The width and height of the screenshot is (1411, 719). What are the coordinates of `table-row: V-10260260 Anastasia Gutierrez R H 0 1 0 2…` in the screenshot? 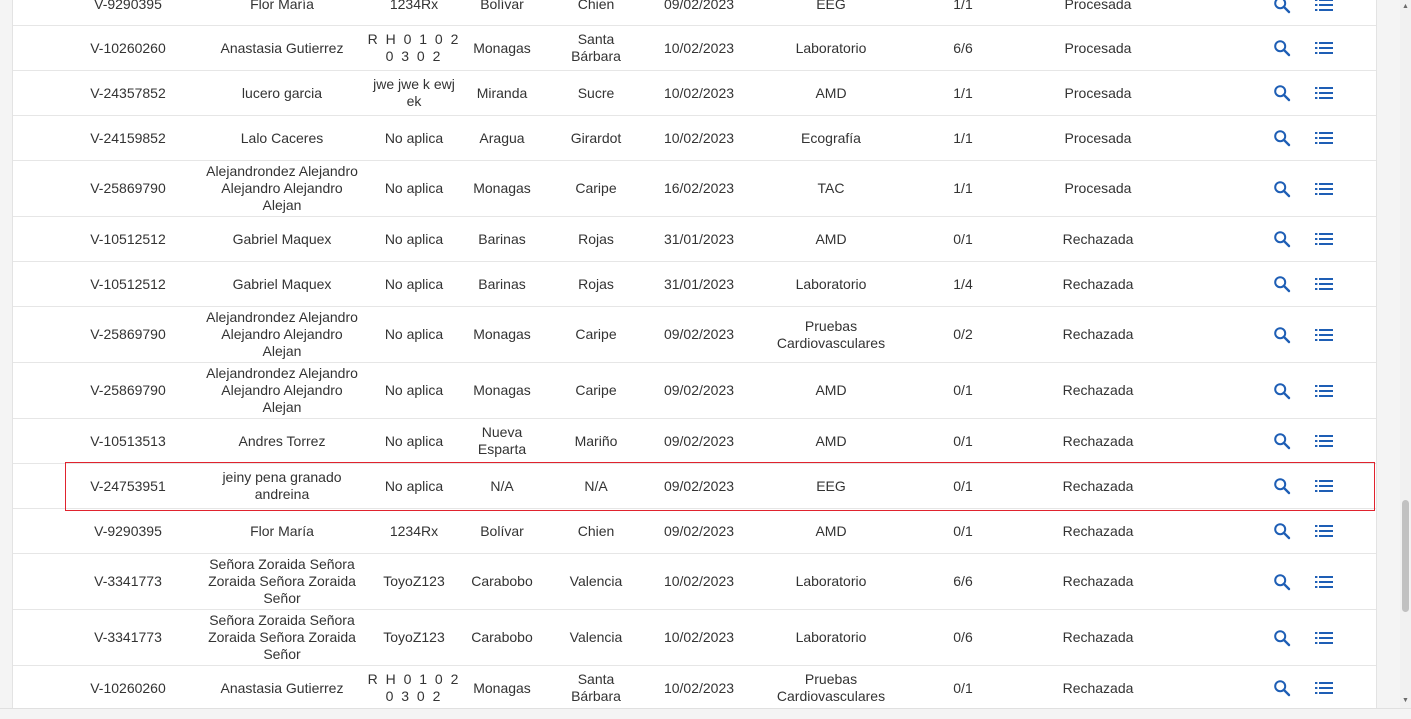 It's located at (694, 687).